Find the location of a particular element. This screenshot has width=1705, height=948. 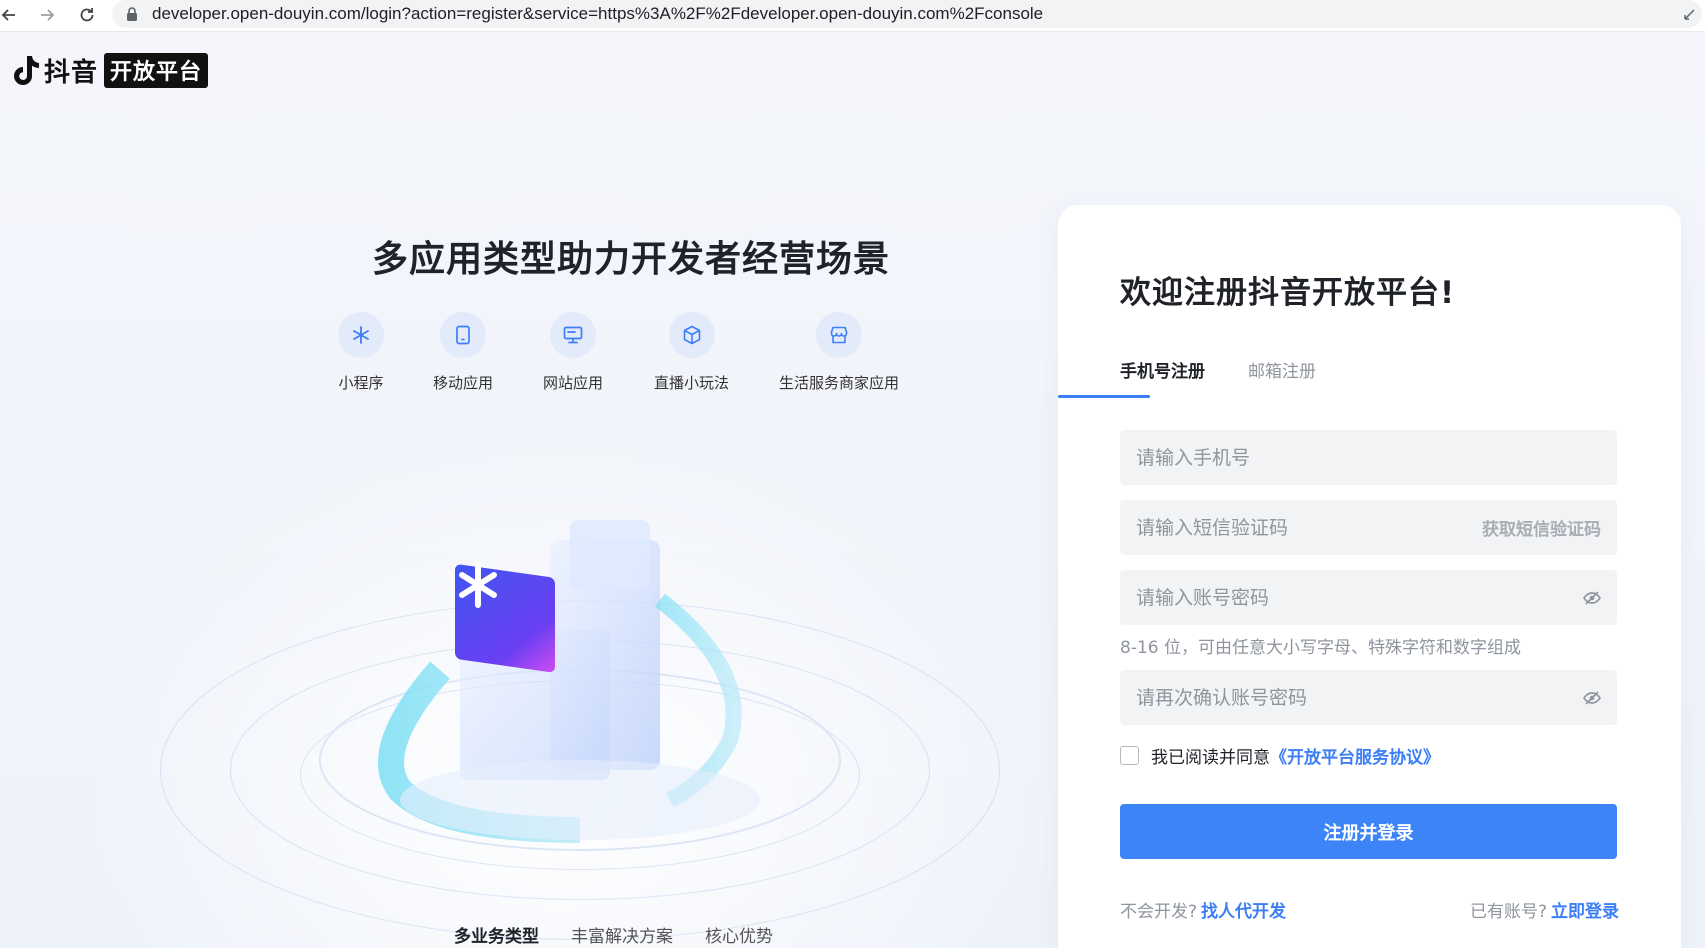

phone-field is located at coordinates (1368, 457).